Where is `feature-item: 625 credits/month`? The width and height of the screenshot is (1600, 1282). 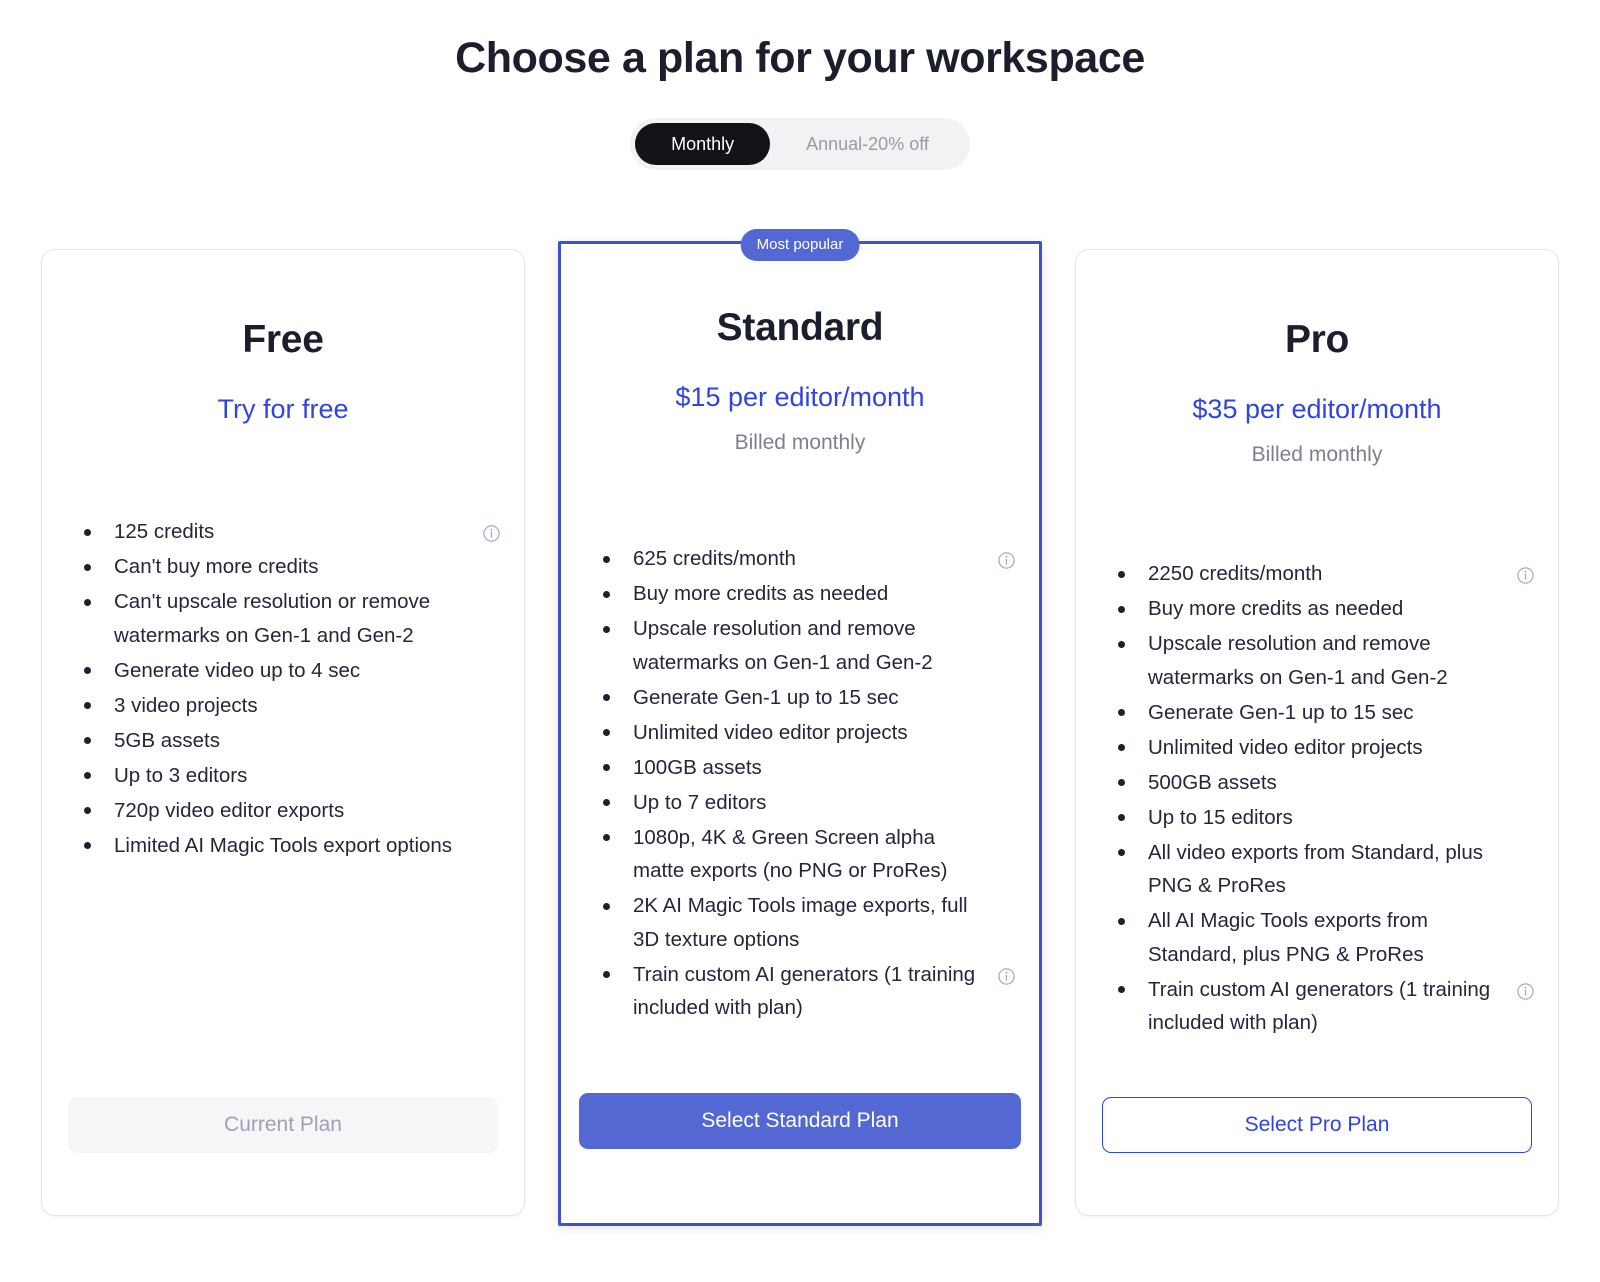 feature-item: 625 credits/month is located at coordinates (809, 559).